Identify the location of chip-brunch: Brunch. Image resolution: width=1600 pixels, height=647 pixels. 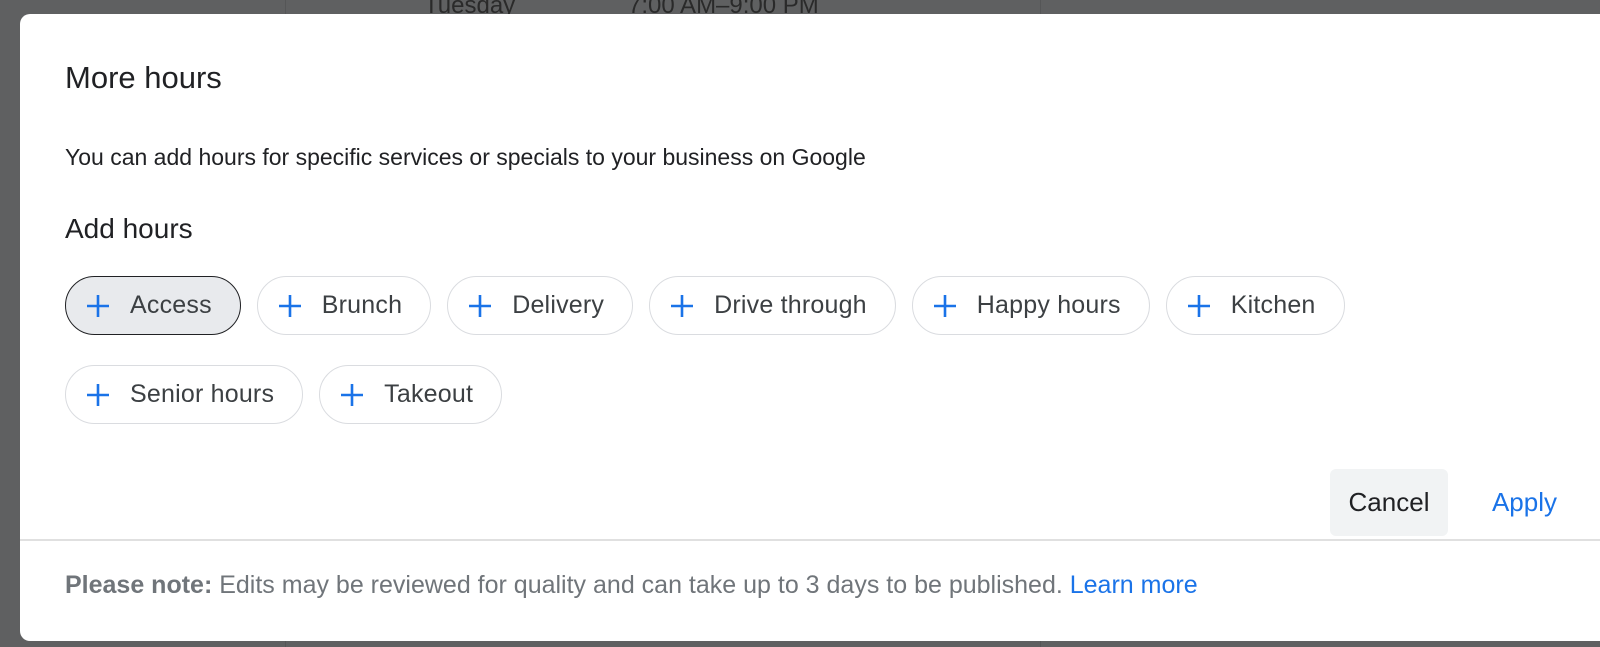
(344, 305).